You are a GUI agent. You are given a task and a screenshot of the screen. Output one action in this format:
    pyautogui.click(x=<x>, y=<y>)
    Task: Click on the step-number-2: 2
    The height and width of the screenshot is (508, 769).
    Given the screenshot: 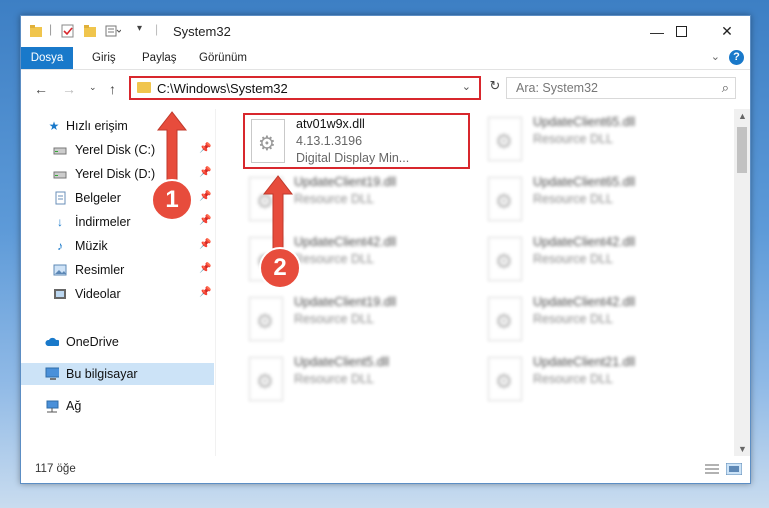 What is the action you would take?
    pyautogui.click(x=280, y=267)
    